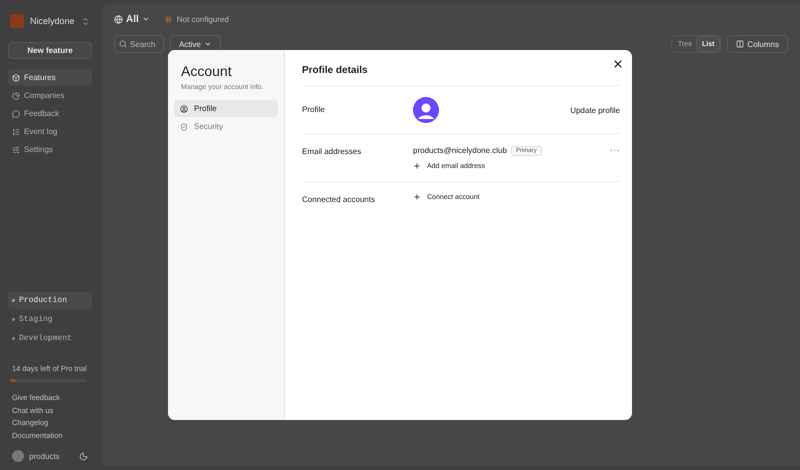 The image size is (800, 470). What do you see at coordinates (50, 50) in the screenshot?
I see `new-feature-button: New feature` at bounding box center [50, 50].